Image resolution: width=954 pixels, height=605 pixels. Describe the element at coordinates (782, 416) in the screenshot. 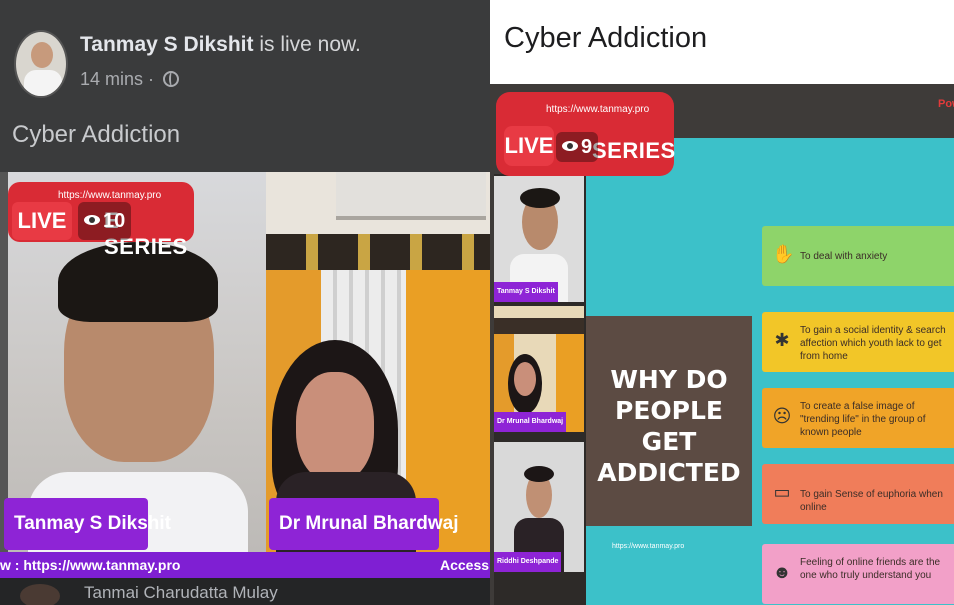

I see `frown-icon: ☹` at that location.